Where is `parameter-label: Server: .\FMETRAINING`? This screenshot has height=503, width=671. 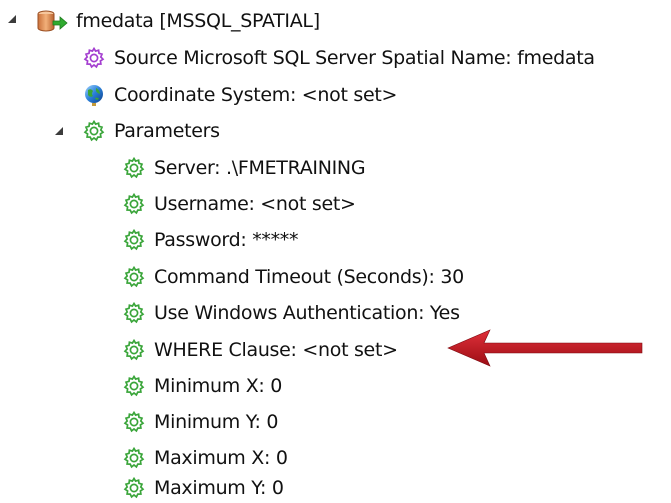 parameter-label: Server: .\FMETRAINING is located at coordinates (260, 168).